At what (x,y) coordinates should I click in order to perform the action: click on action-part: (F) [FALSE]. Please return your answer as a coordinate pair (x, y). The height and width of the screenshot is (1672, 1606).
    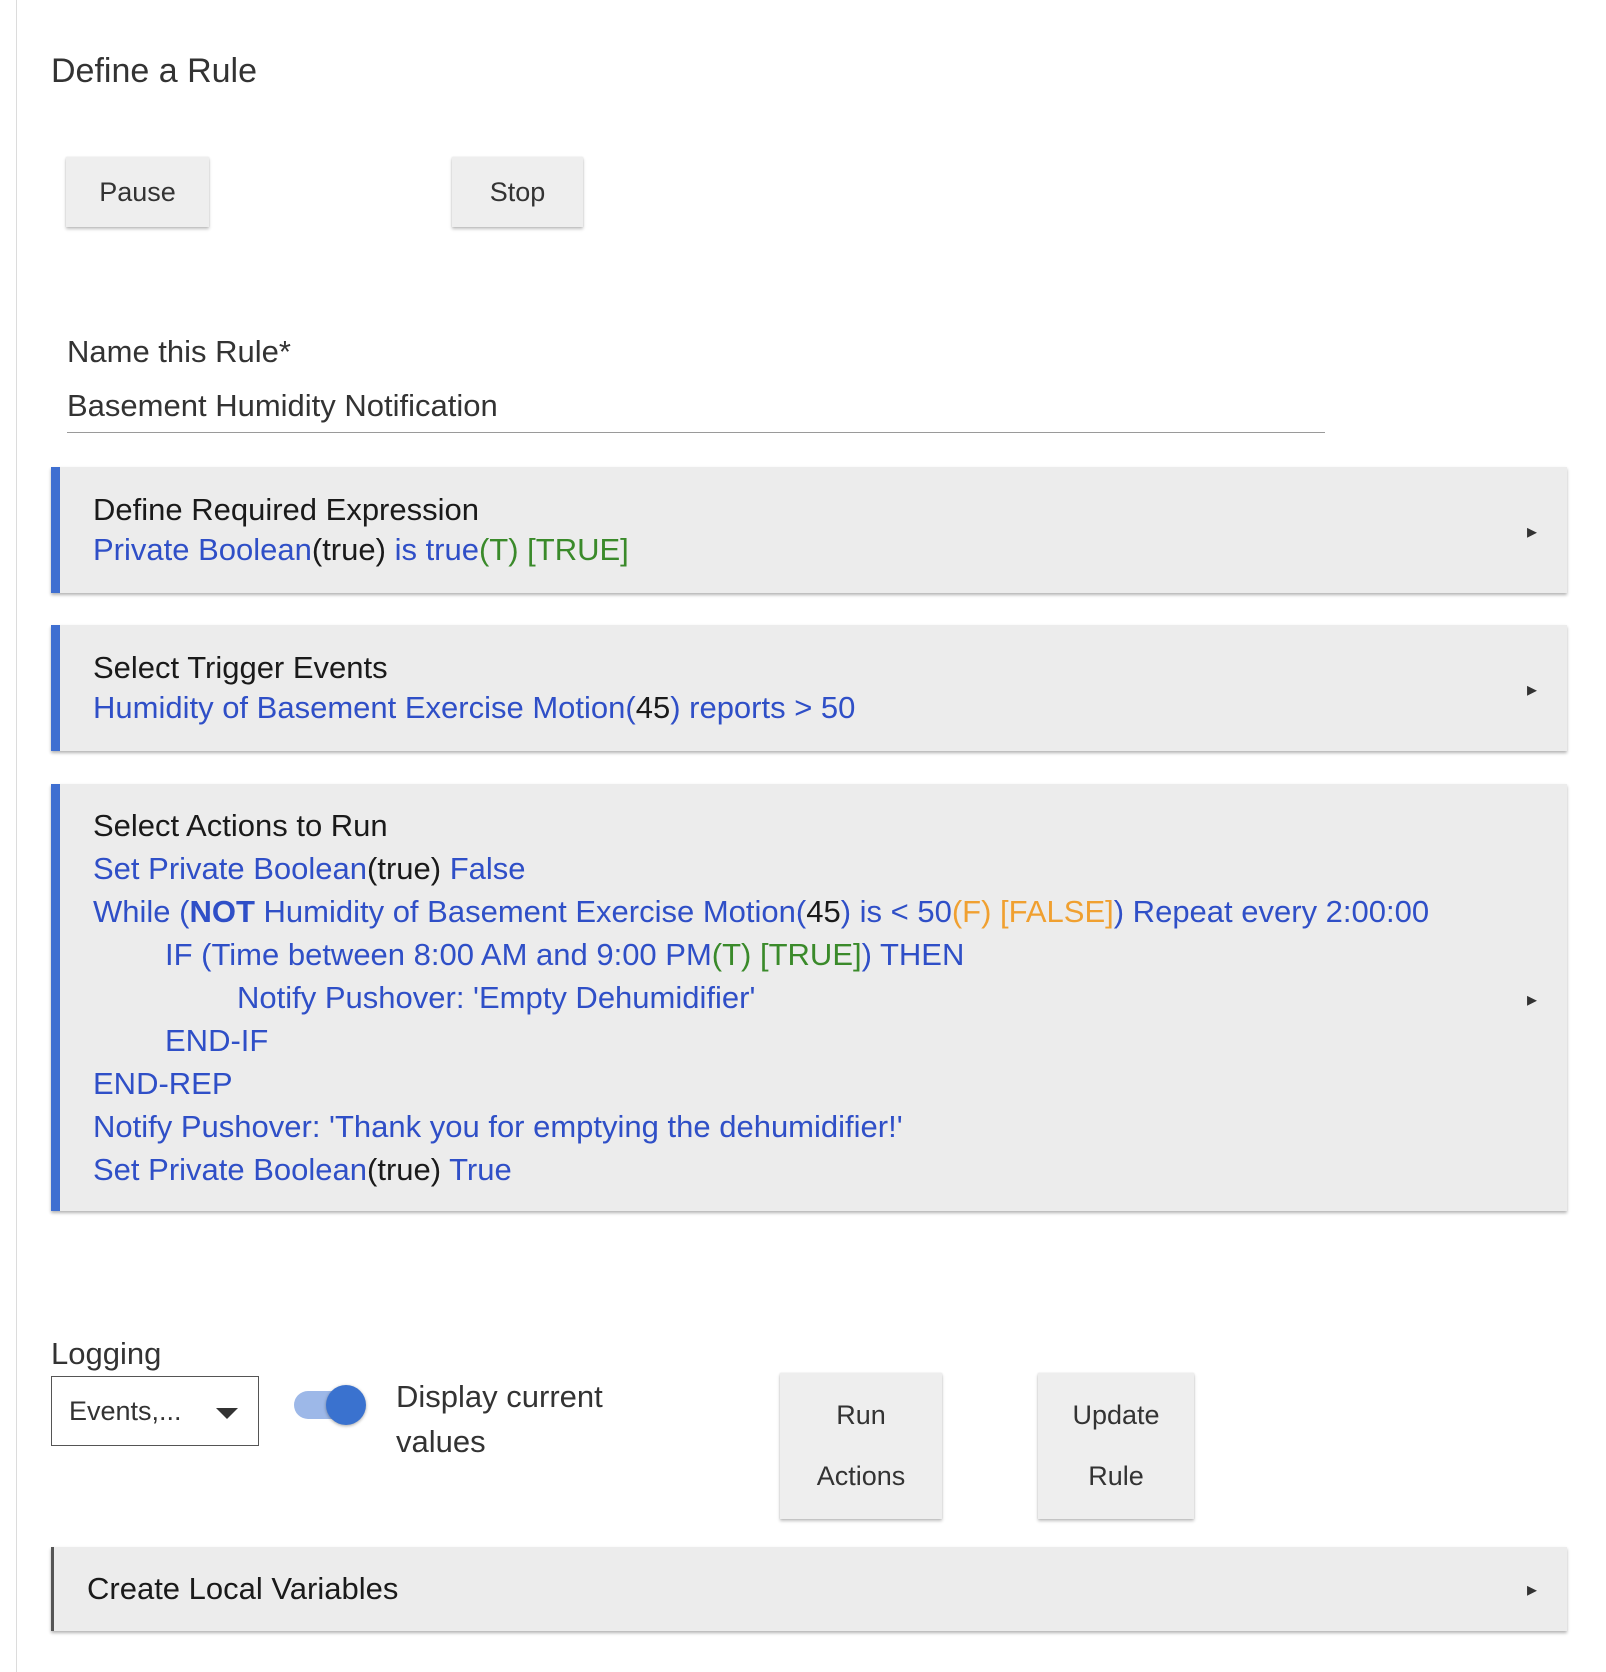
    Looking at the image, I should click on (1032, 911).